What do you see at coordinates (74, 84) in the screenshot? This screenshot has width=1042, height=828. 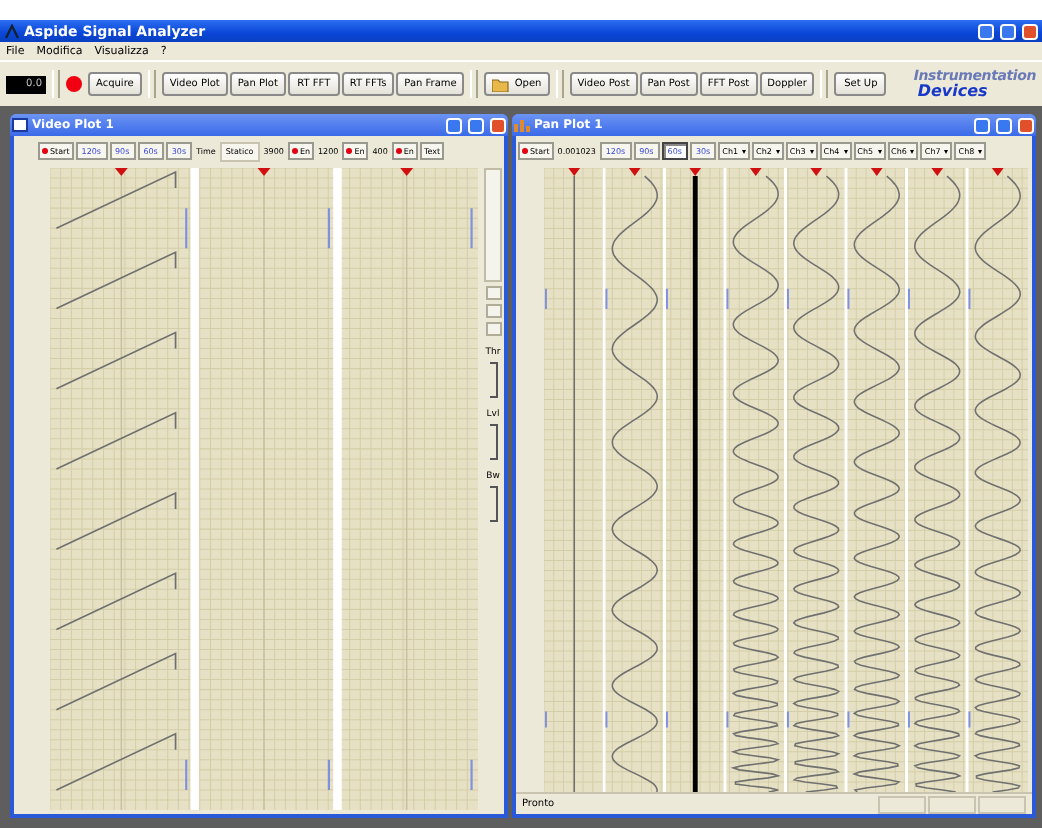 I see `record-icon` at bounding box center [74, 84].